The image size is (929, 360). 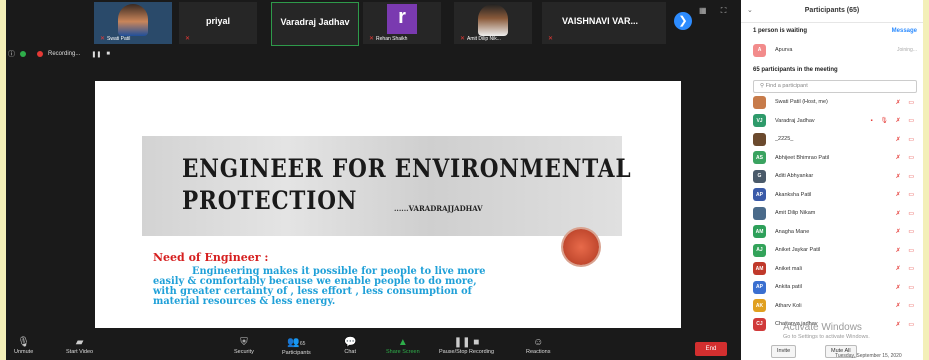 I want to click on avatar: G, so click(x=759, y=176).